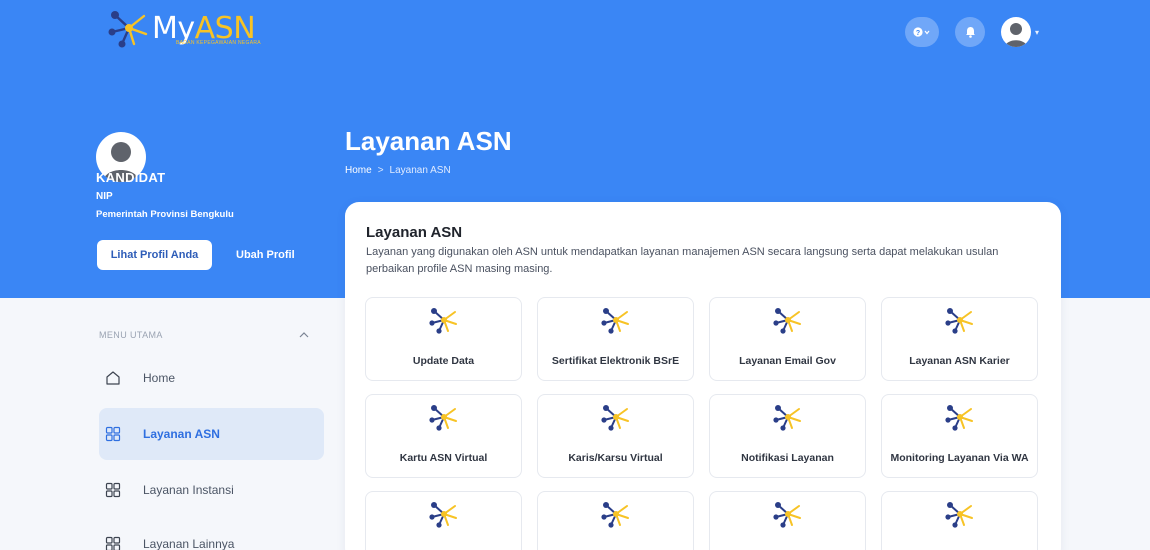 The width and height of the screenshot is (1150, 550). What do you see at coordinates (615, 339) in the screenshot?
I see `service-tile: Sertifikat Elektronik BSrE` at bounding box center [615, 339].